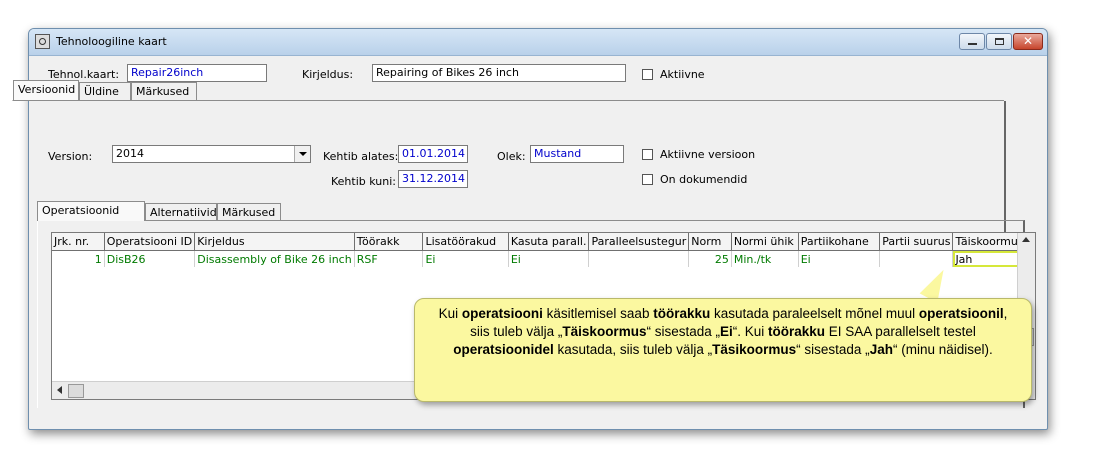 This screenshot has height=452, width=1093. What do you see at coordinates (105, 91) in the screenshot?
I see `tab-uldine: Üldine` at bounding box center [105, 91].